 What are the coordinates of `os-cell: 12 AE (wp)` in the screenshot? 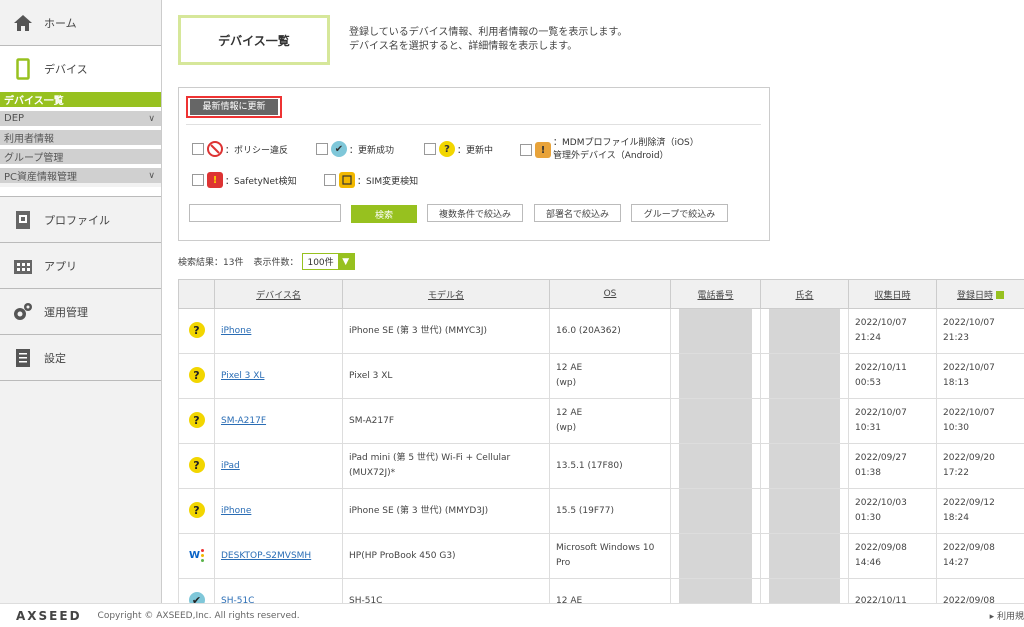 It's located at (610, 376).